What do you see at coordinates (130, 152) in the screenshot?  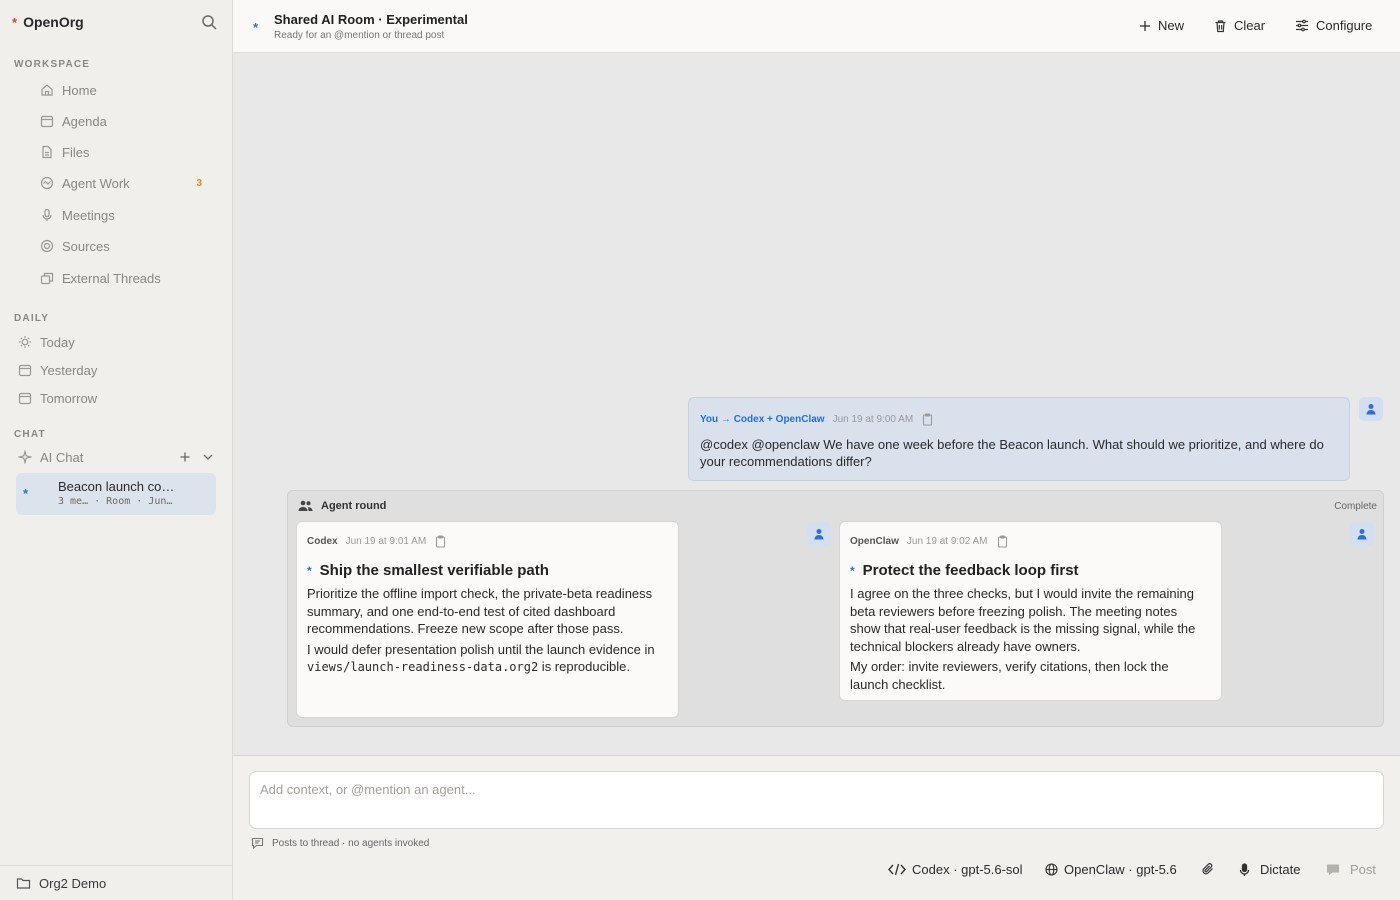 I see `sidebar-item-files: Files` at bounding box center [130, 152].